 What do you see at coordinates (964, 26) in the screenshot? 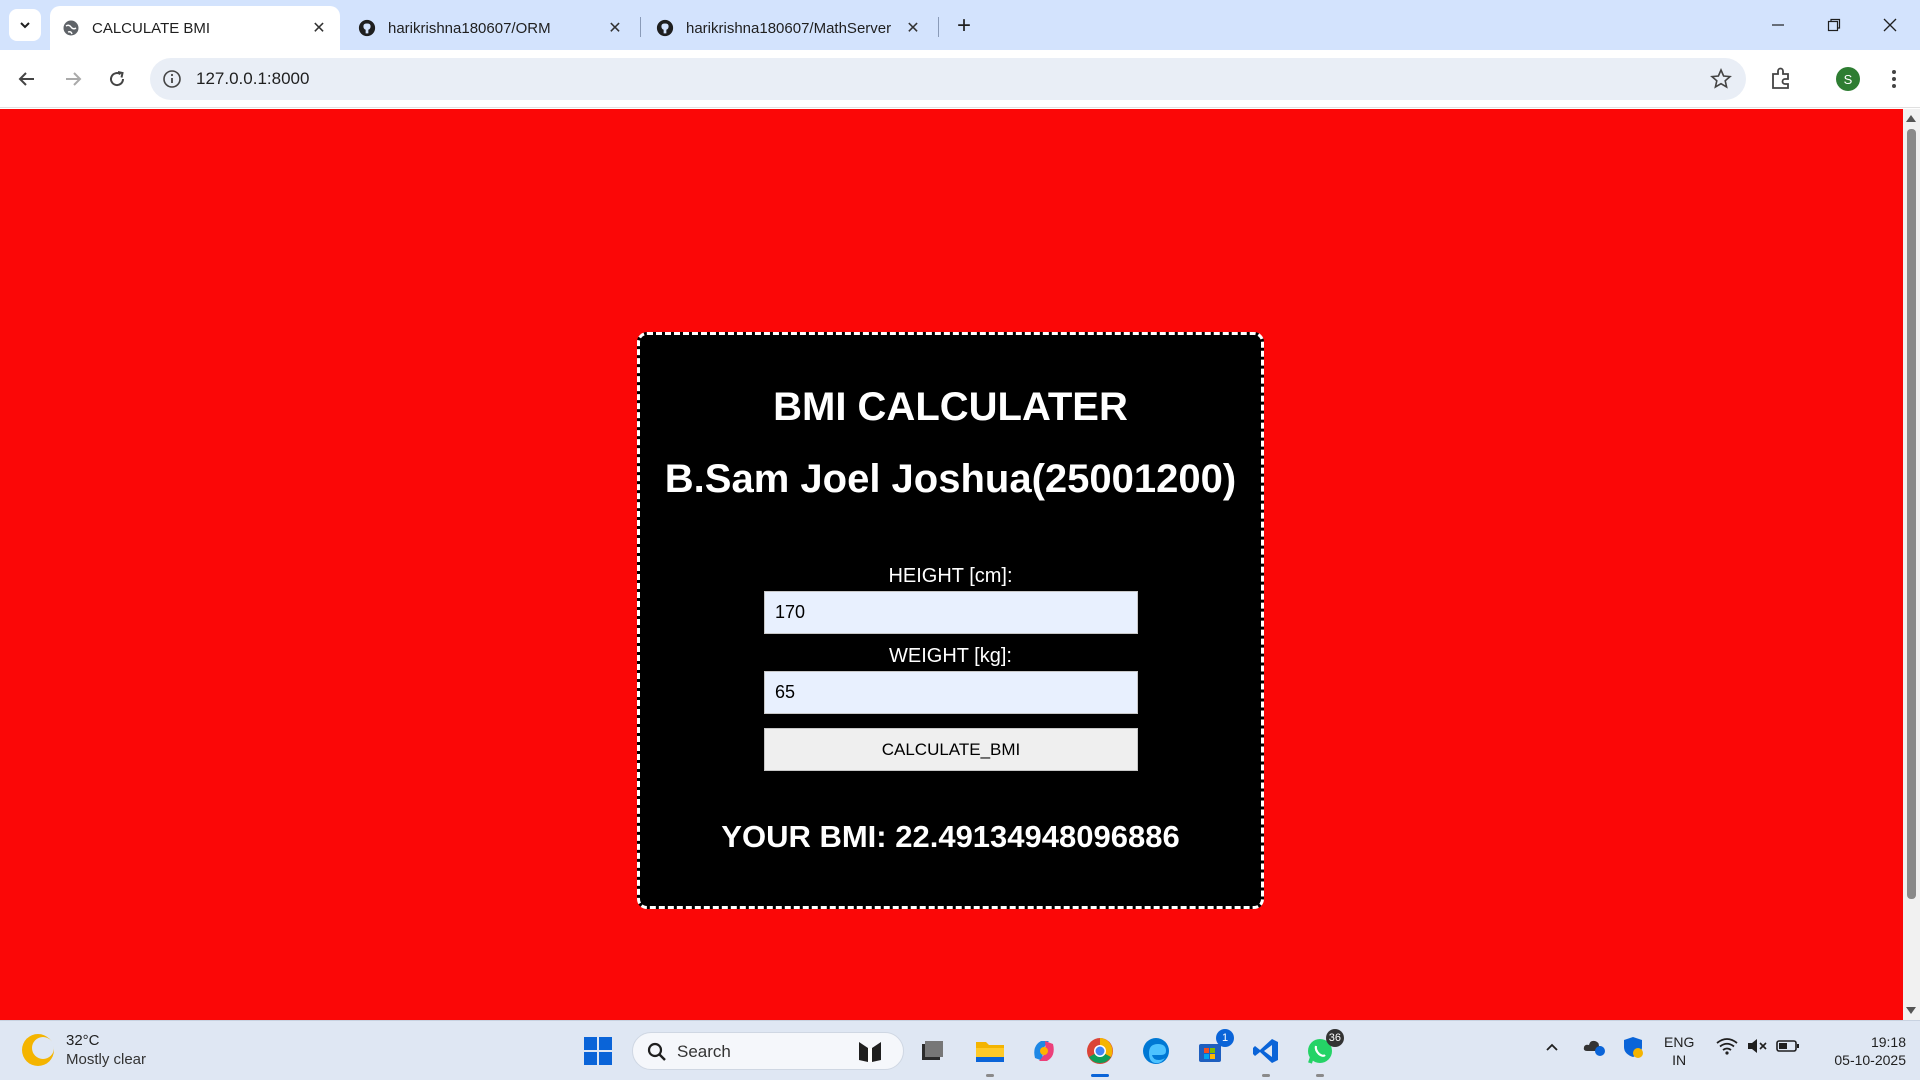
I see `new-tab-button: +` at bounding box center [964, 26].